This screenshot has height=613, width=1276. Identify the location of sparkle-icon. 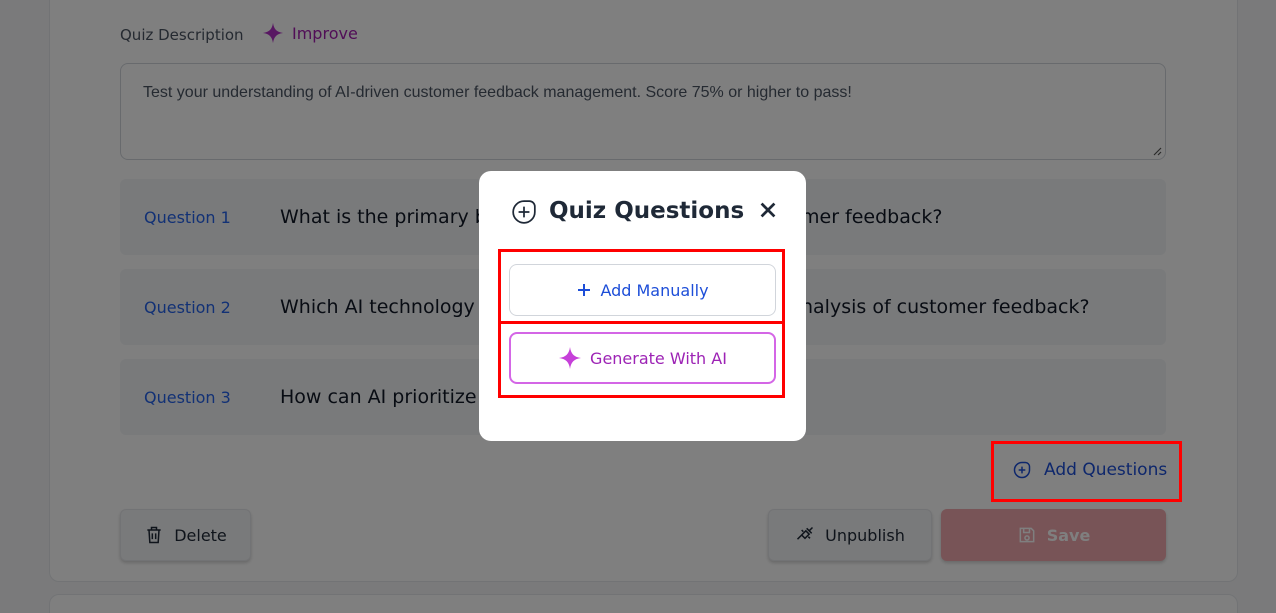
(570, 358).